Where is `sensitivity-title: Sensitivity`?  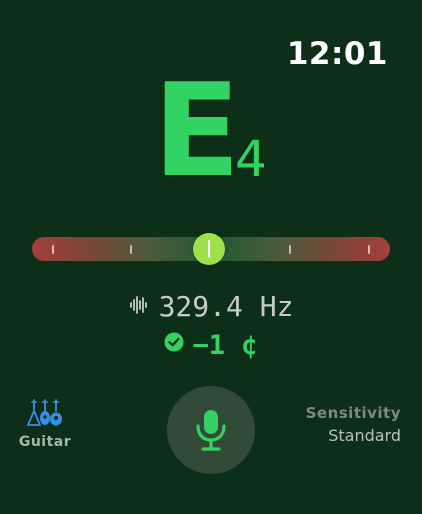 sensitivity-title: Sensitivity is located at coordinates (353, 413).